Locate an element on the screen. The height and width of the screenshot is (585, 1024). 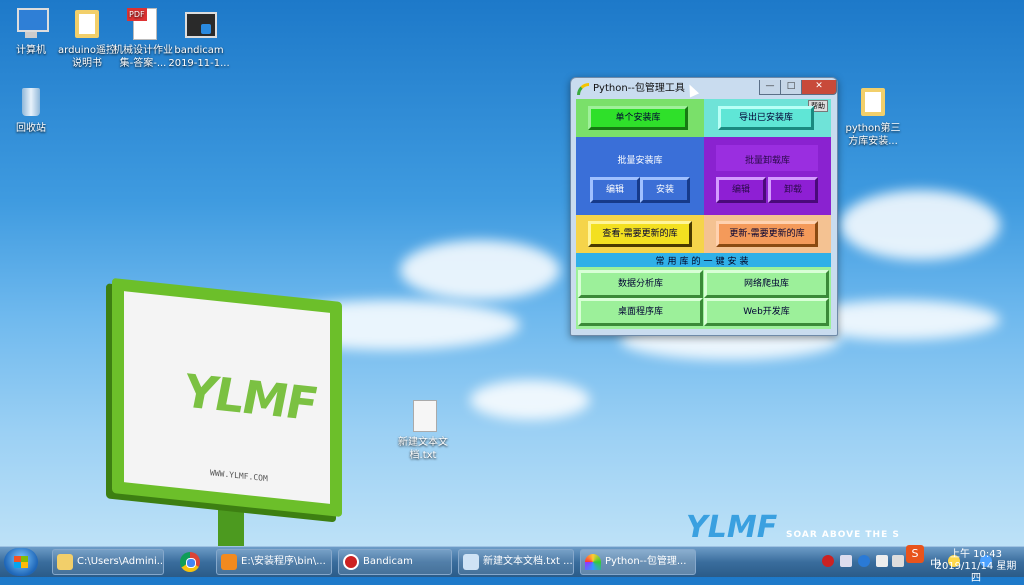
notepad-icon is located at coordinates (471, 562).